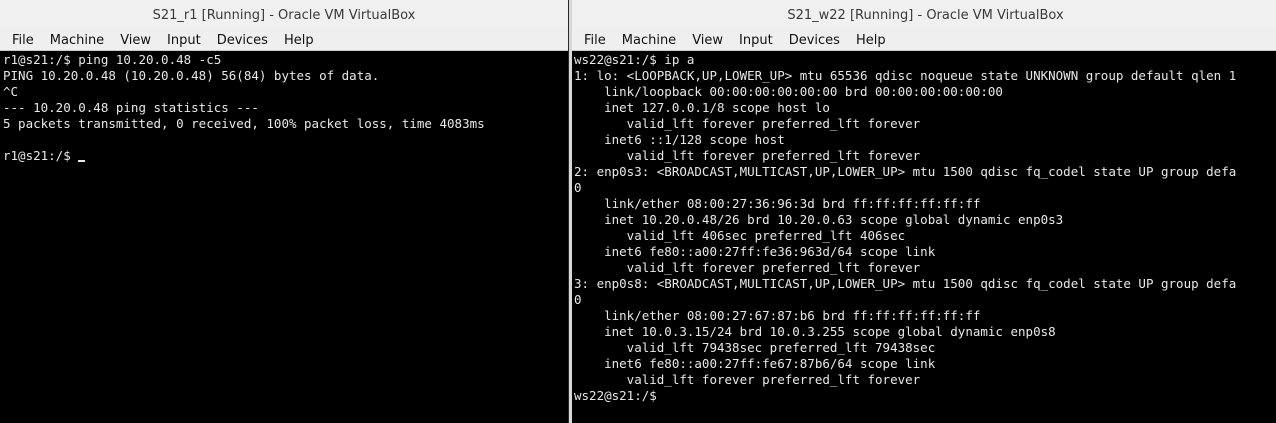 This screenshot has width=1276, height=423. I want to click on terminal-line: ws22@s21:/$ ip a, so click(634, 59).